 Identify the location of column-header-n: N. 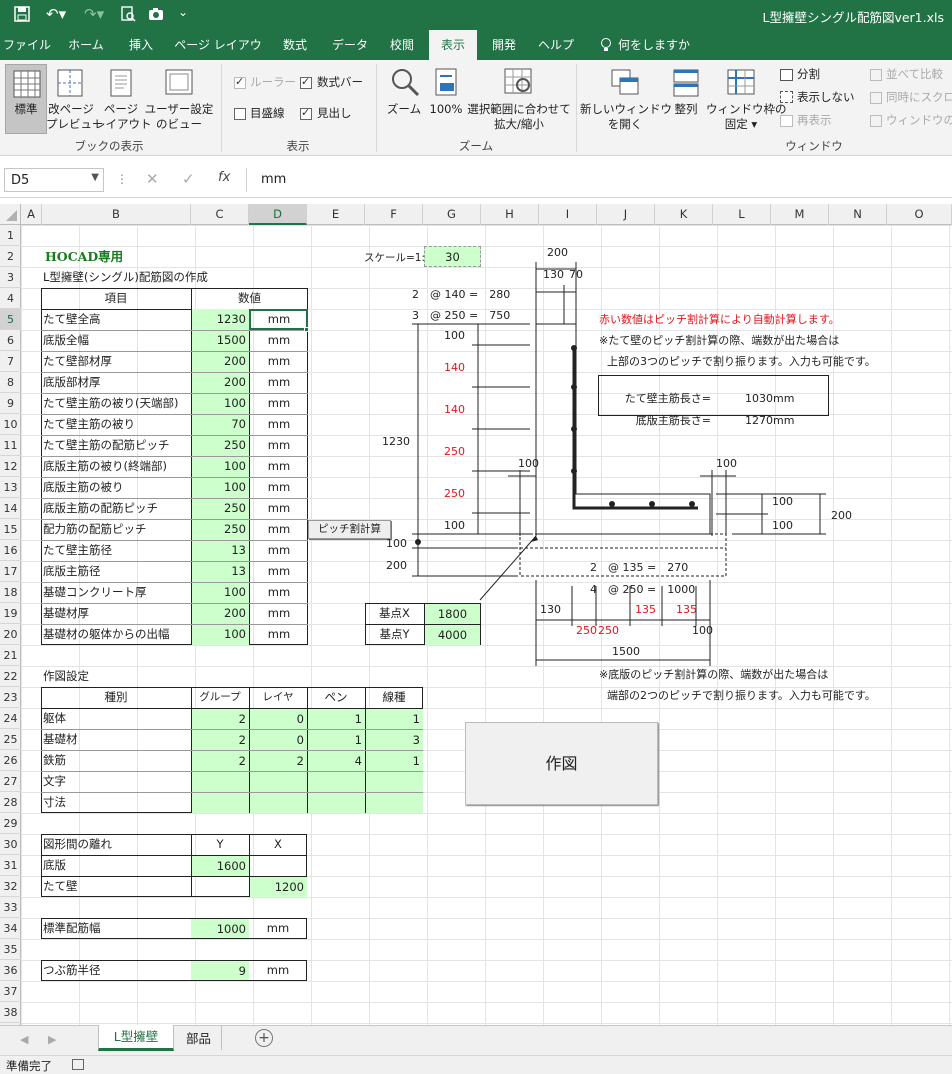
(858, 214).